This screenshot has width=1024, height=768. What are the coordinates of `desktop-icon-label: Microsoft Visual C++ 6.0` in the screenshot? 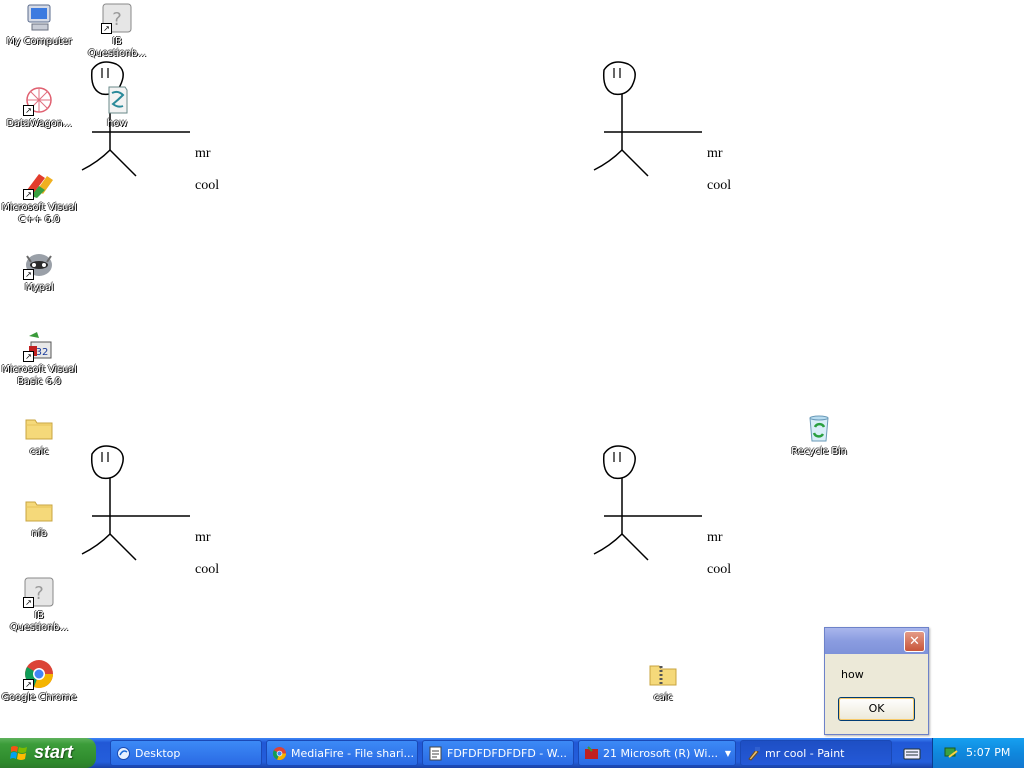 It's located at (39, 213).